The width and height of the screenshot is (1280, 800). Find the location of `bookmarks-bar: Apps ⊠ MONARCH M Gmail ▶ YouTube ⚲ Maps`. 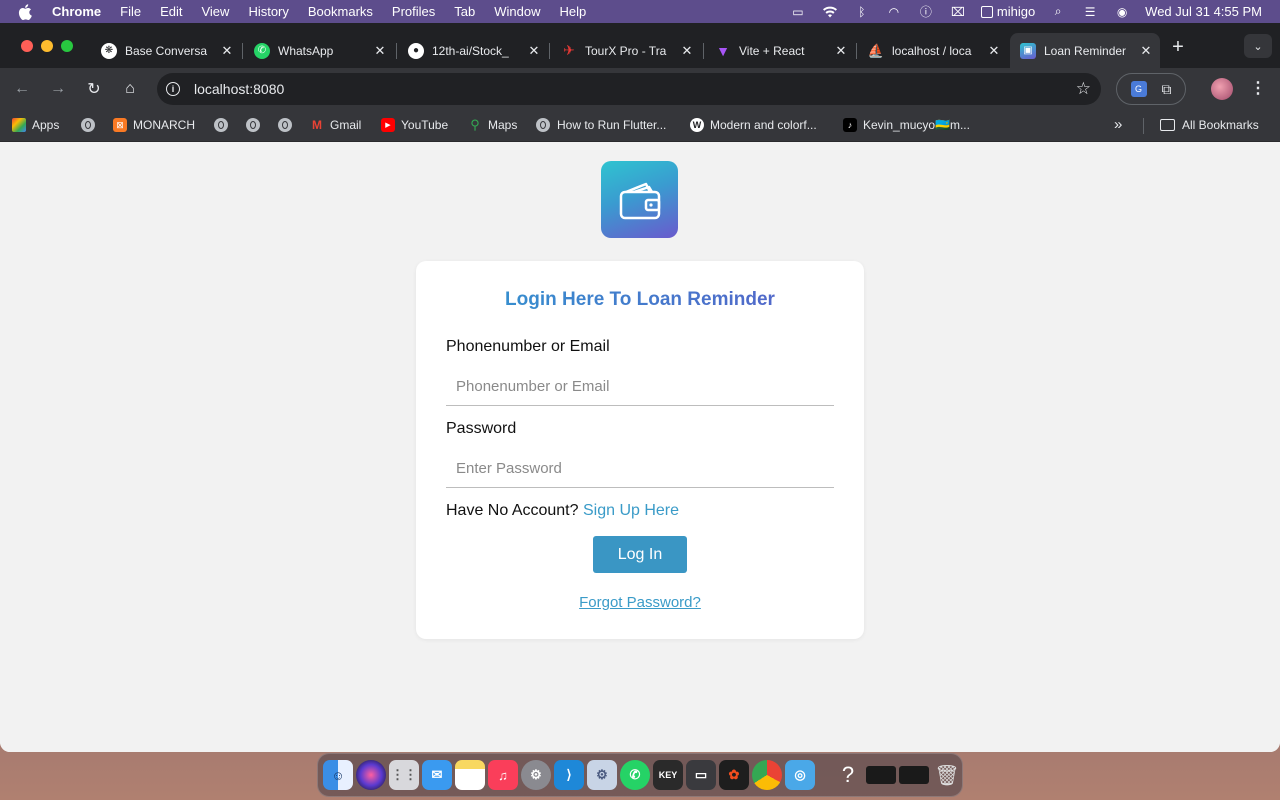

bookmarks-bar: Apps ⊠ MONARCH M Gmail ▶ YouTube ⚲ Maps is located at coordinates (640, 126).